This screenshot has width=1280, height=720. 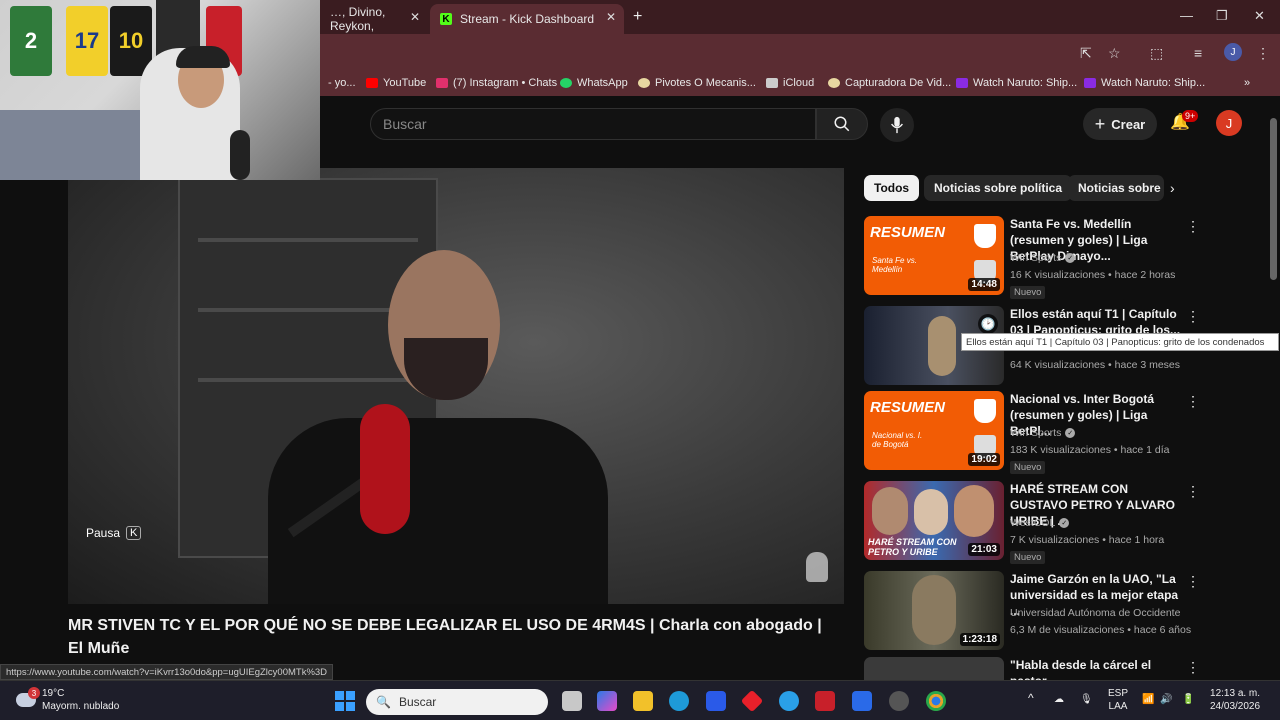 I want to click on search-input: Buscar, so click(x=593, y=124).